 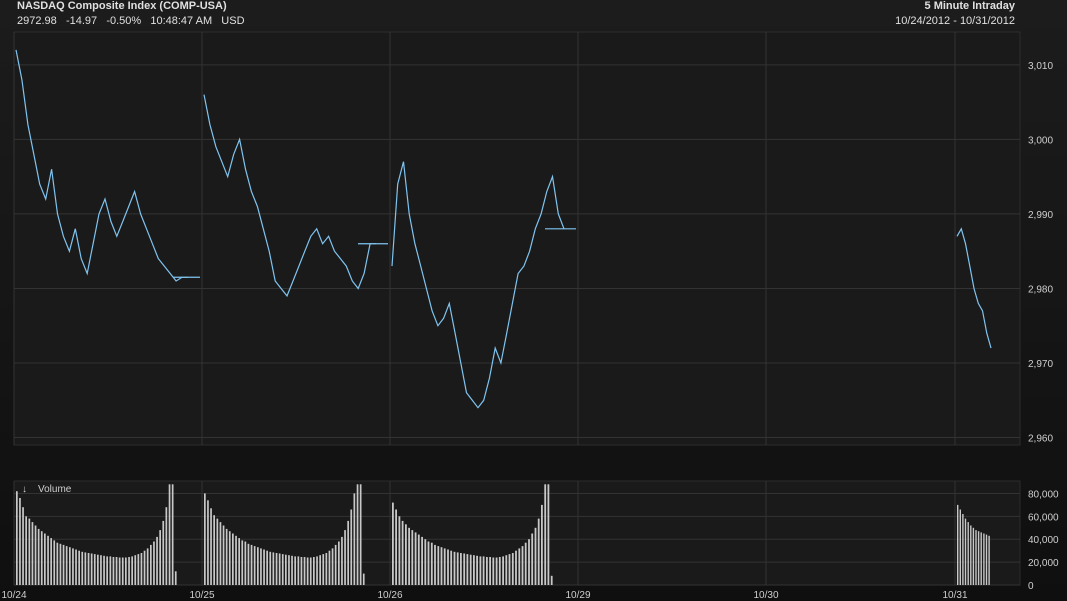 What do you see at coordinates (55, 489) in the screenshot?
I see `volume-title: Volume` at bounding box center [55, 489].